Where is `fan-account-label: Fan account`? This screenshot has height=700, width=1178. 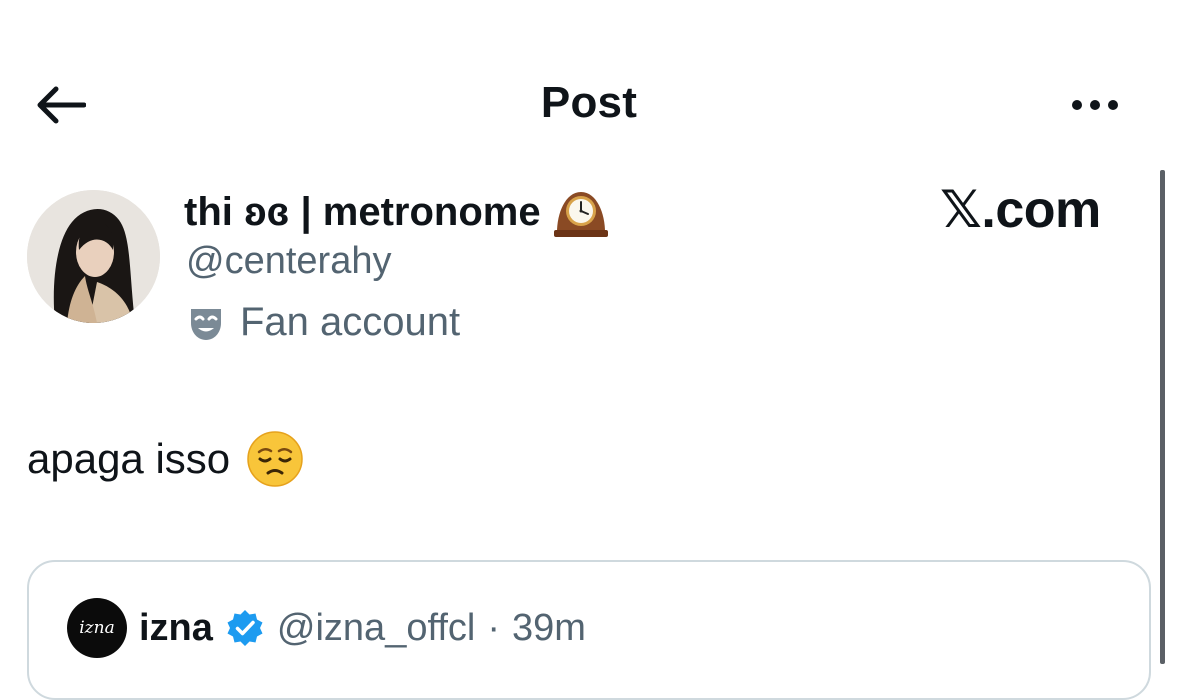 fan-account-label: Fan account is located at coordinates (323, 322).